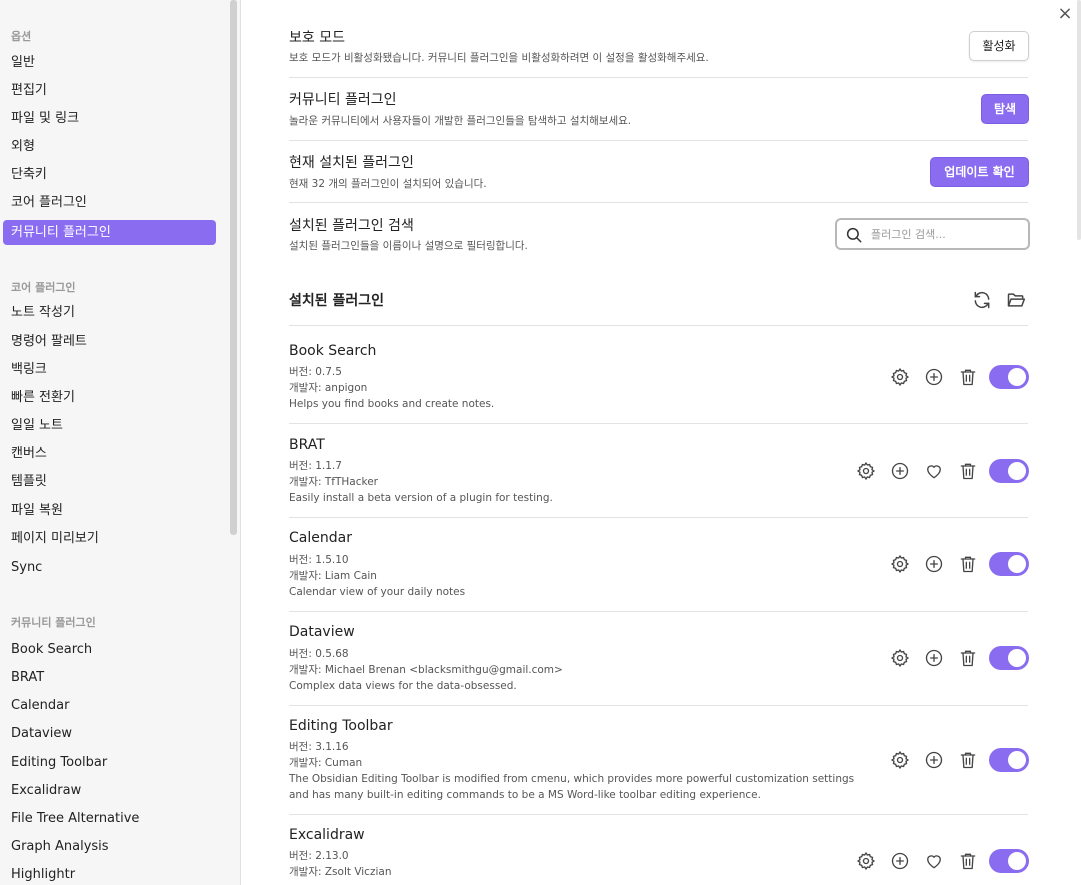 Image resolution: width=1081 pixels, height=885 pixels. What do you see at coordinates (109, 312) in the screenshot?
I see `sidebar-item-note-composer: 노트 작성기` at bounding box center [109, 312].